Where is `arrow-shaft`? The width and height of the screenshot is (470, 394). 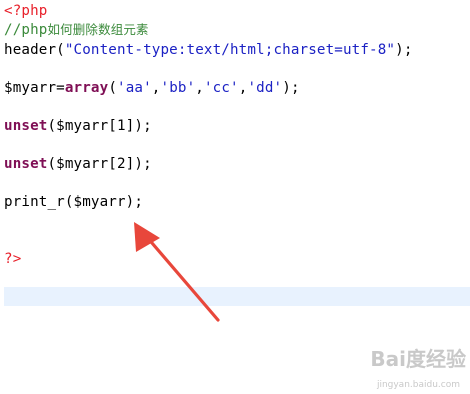 arrow-shaft is located at coordinates (182, 278).